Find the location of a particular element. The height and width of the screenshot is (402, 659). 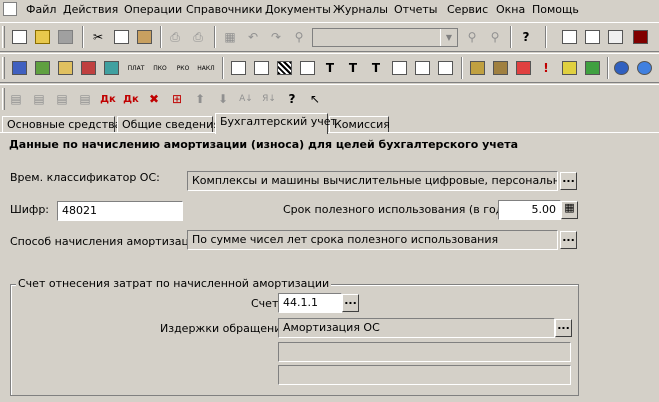

report-turnover-icon is located at coordinates (261, 68).